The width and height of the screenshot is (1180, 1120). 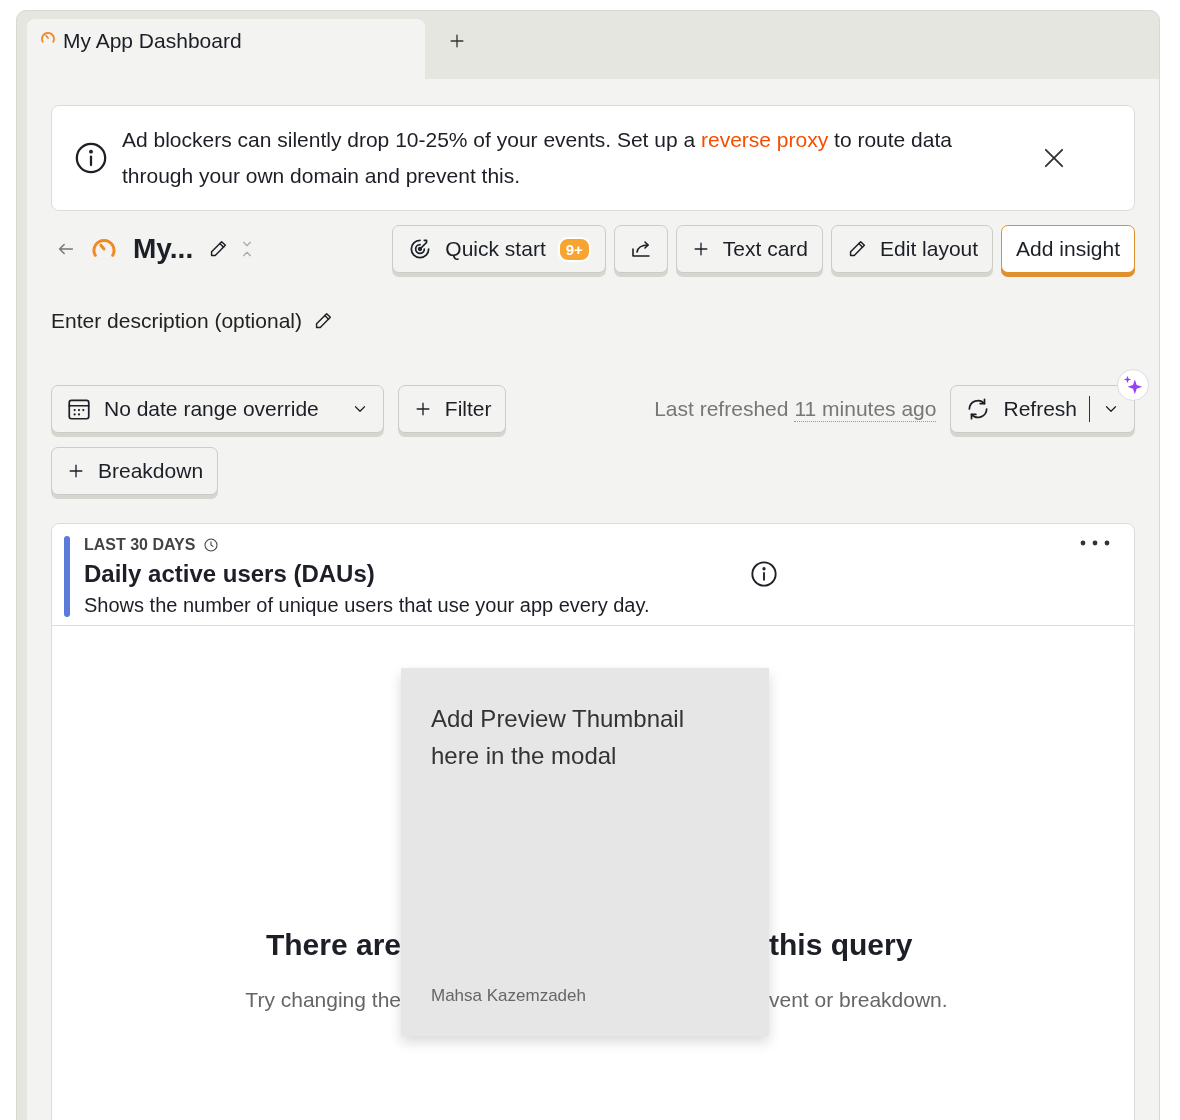 What do you see at coordinates (1133, 385) in the screenshot?
I see `sparkle-icon` at bounding box center [1133, 385].